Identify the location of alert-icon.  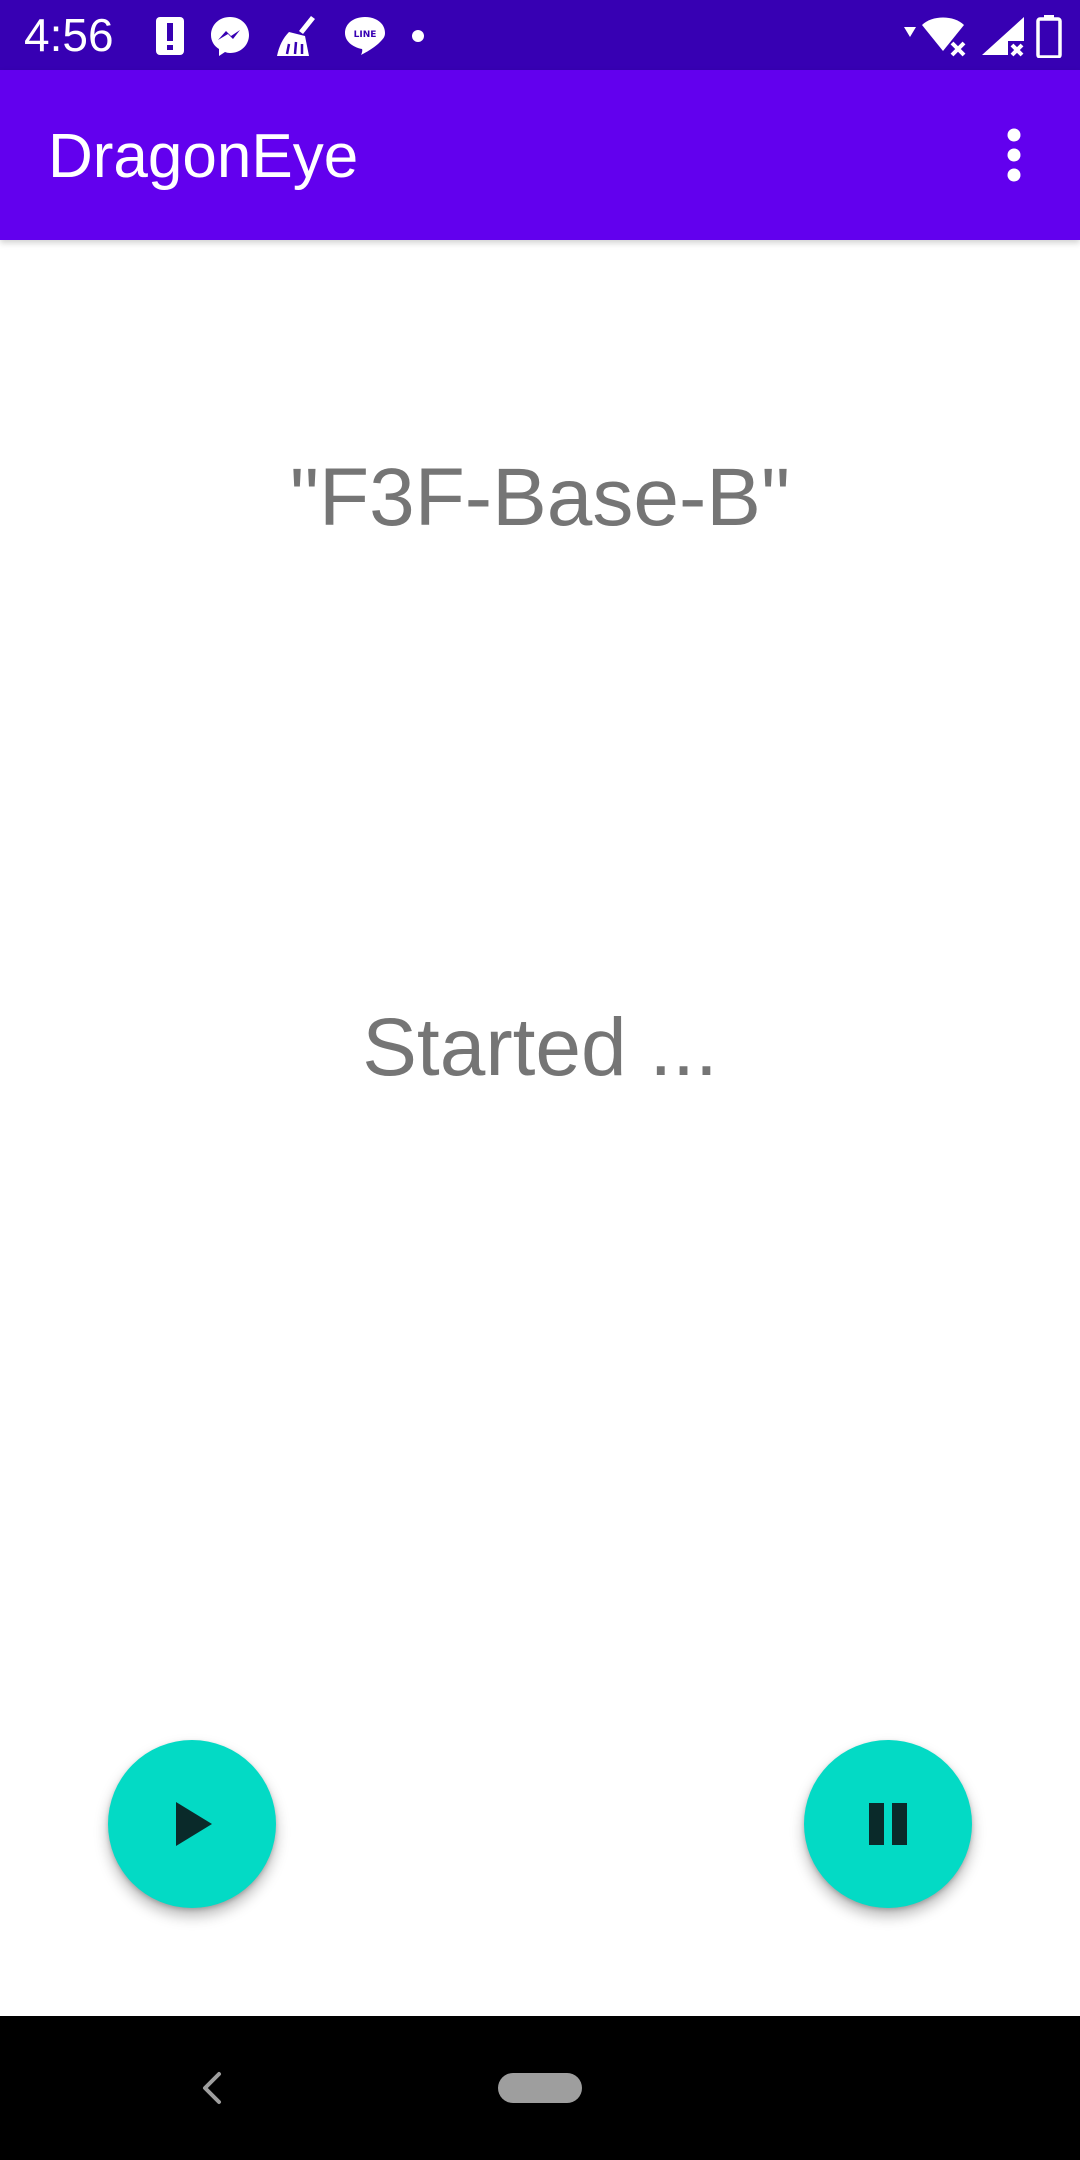
(170, 36).